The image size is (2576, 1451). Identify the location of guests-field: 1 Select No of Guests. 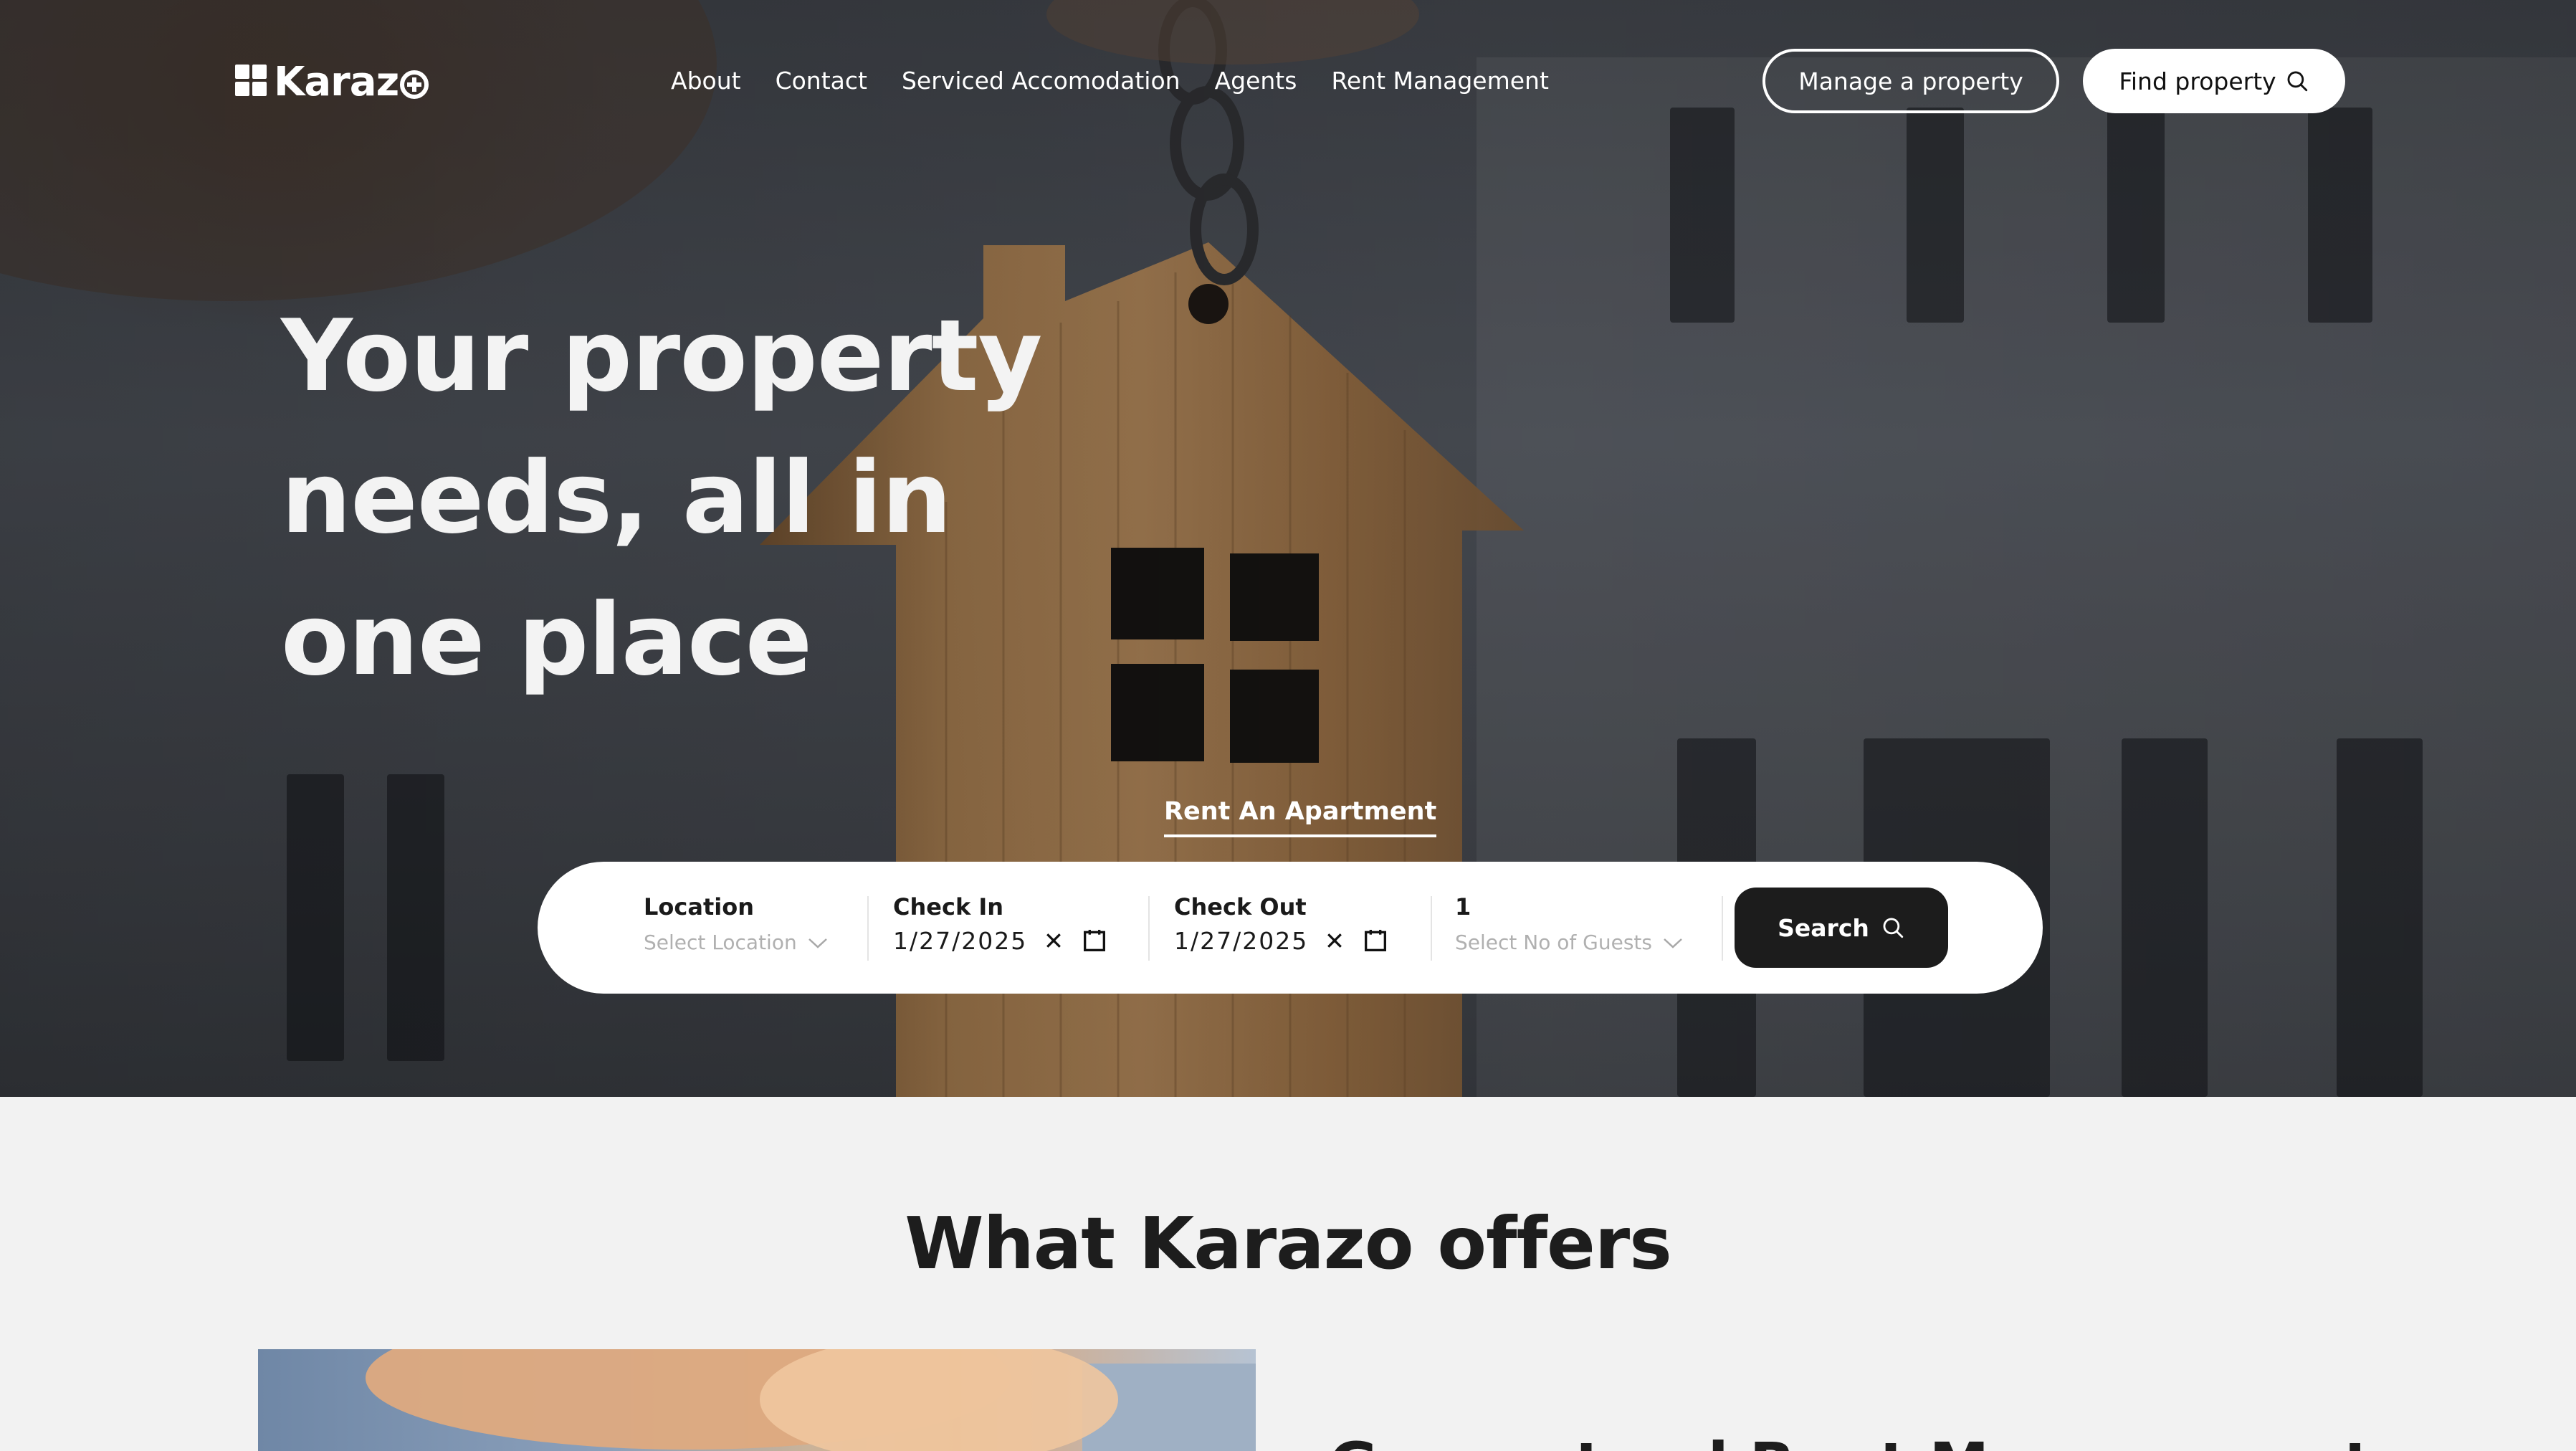
(1569, 923).